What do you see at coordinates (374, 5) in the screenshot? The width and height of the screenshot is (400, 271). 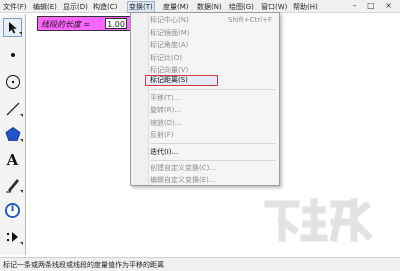 I see `window-controls: – □ ×` at bounding box center [374, 5].